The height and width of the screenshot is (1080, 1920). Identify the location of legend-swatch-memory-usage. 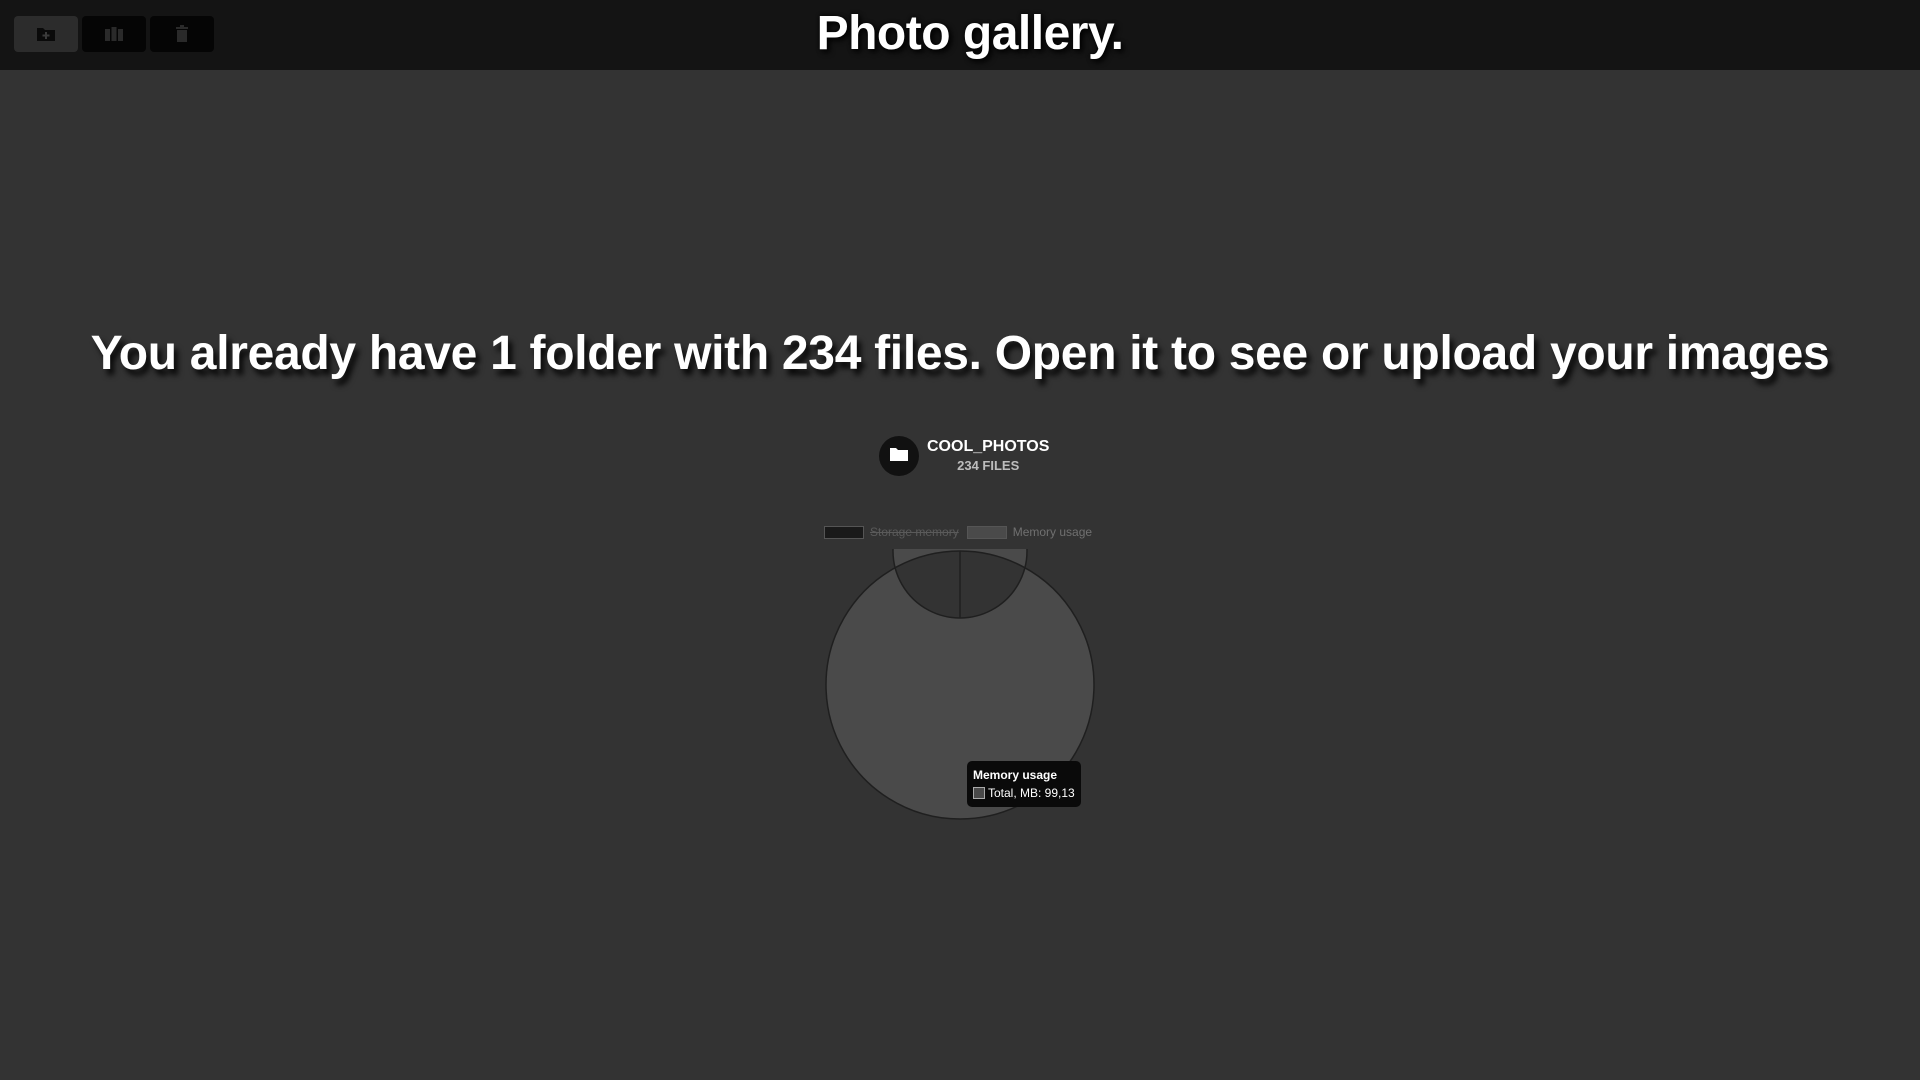
(986, 532).